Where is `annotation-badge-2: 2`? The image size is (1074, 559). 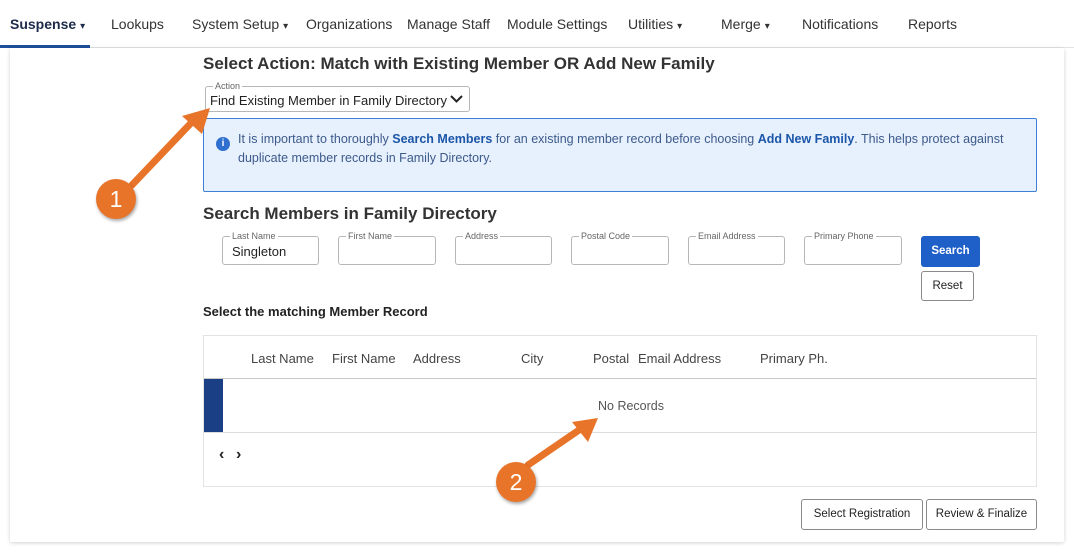
annotation-badge-2: 2 is located at coordinates (516, 482).